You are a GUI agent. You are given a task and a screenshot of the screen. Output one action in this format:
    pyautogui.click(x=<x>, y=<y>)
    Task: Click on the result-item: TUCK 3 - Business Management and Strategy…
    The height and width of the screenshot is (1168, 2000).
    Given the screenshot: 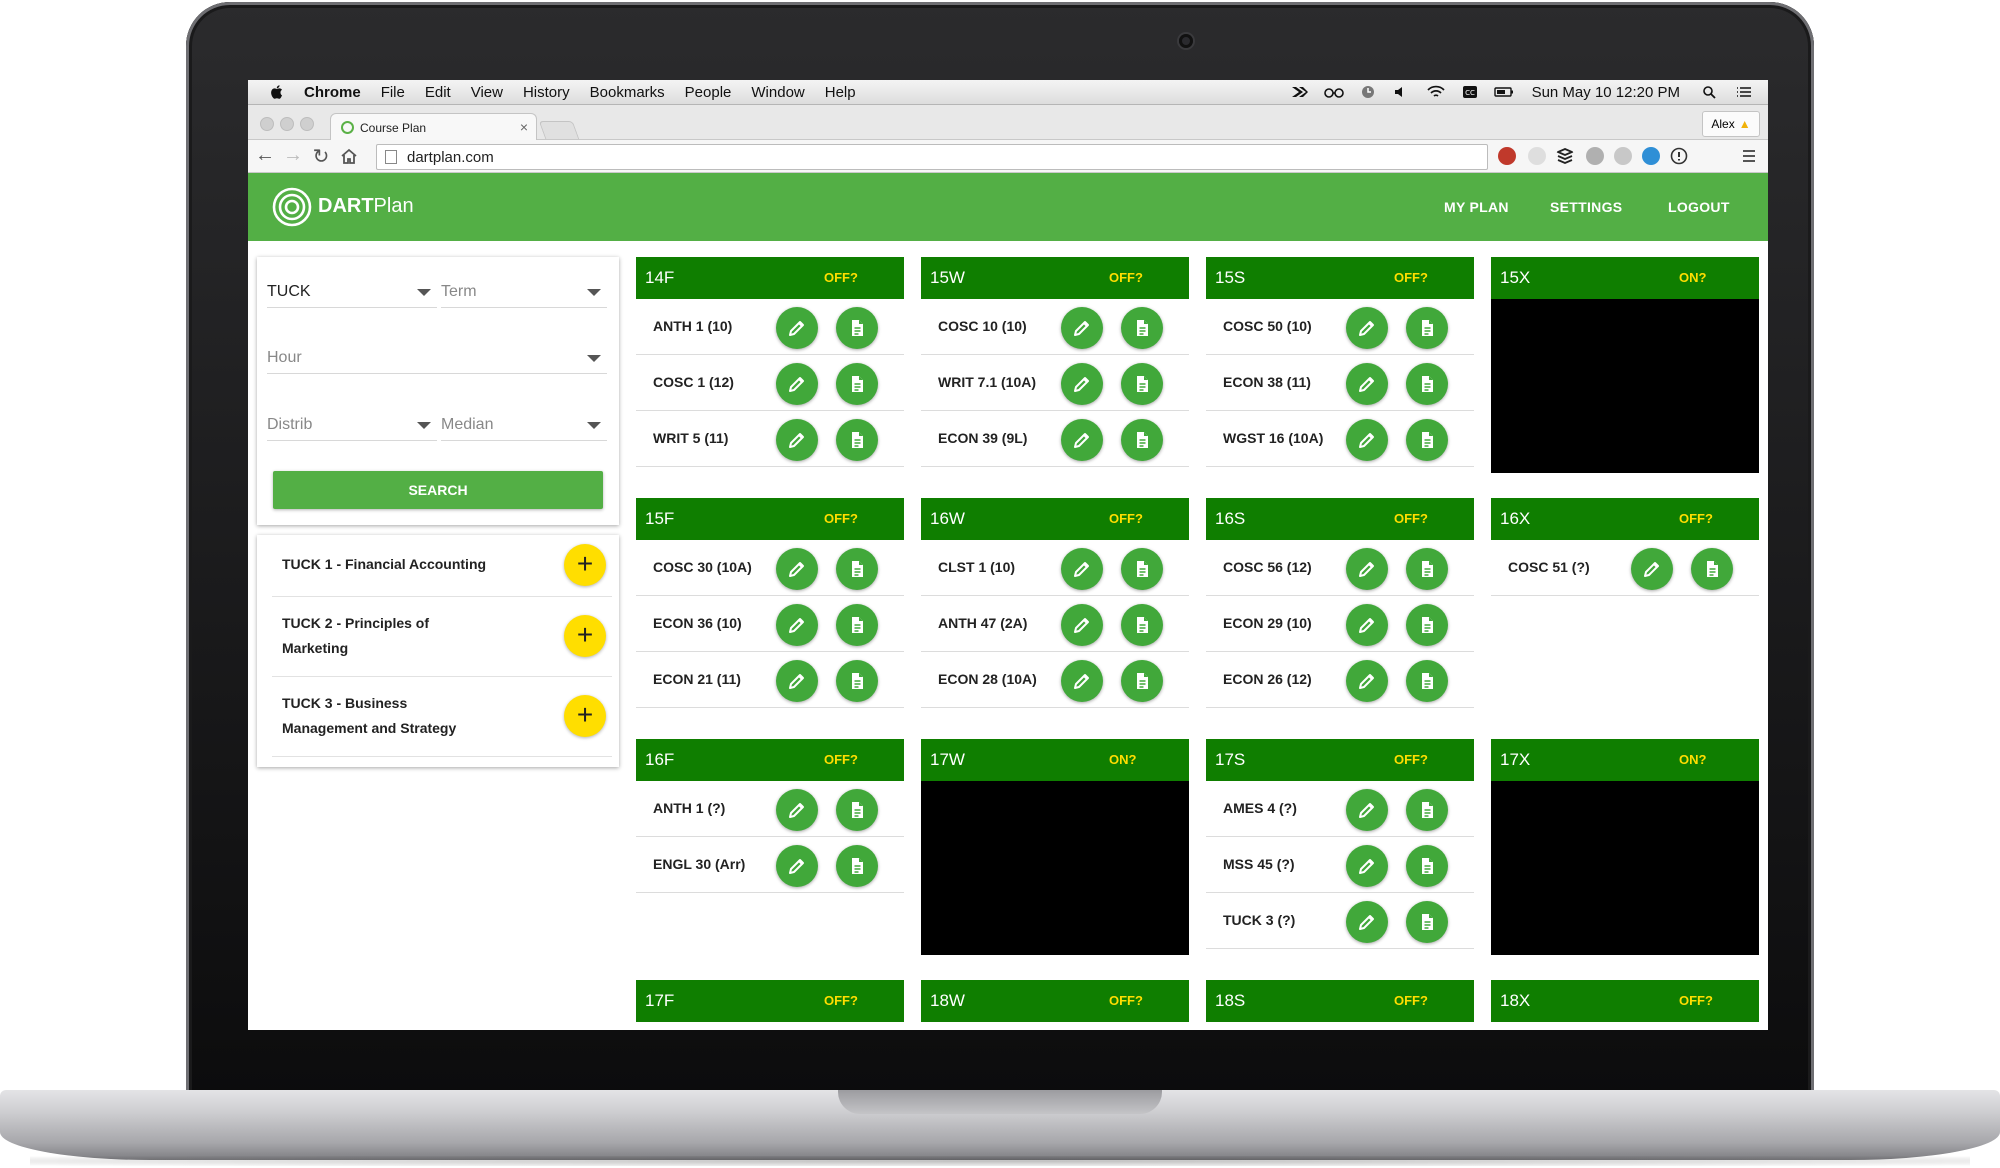 What is the action you would take?
    pyautogui.click(x=442, y=717)
    